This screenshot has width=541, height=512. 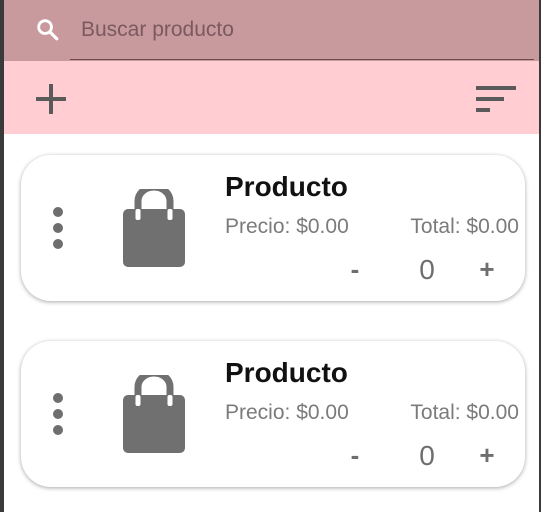 I want to click on add-product-button, so click(x=51, y=99).